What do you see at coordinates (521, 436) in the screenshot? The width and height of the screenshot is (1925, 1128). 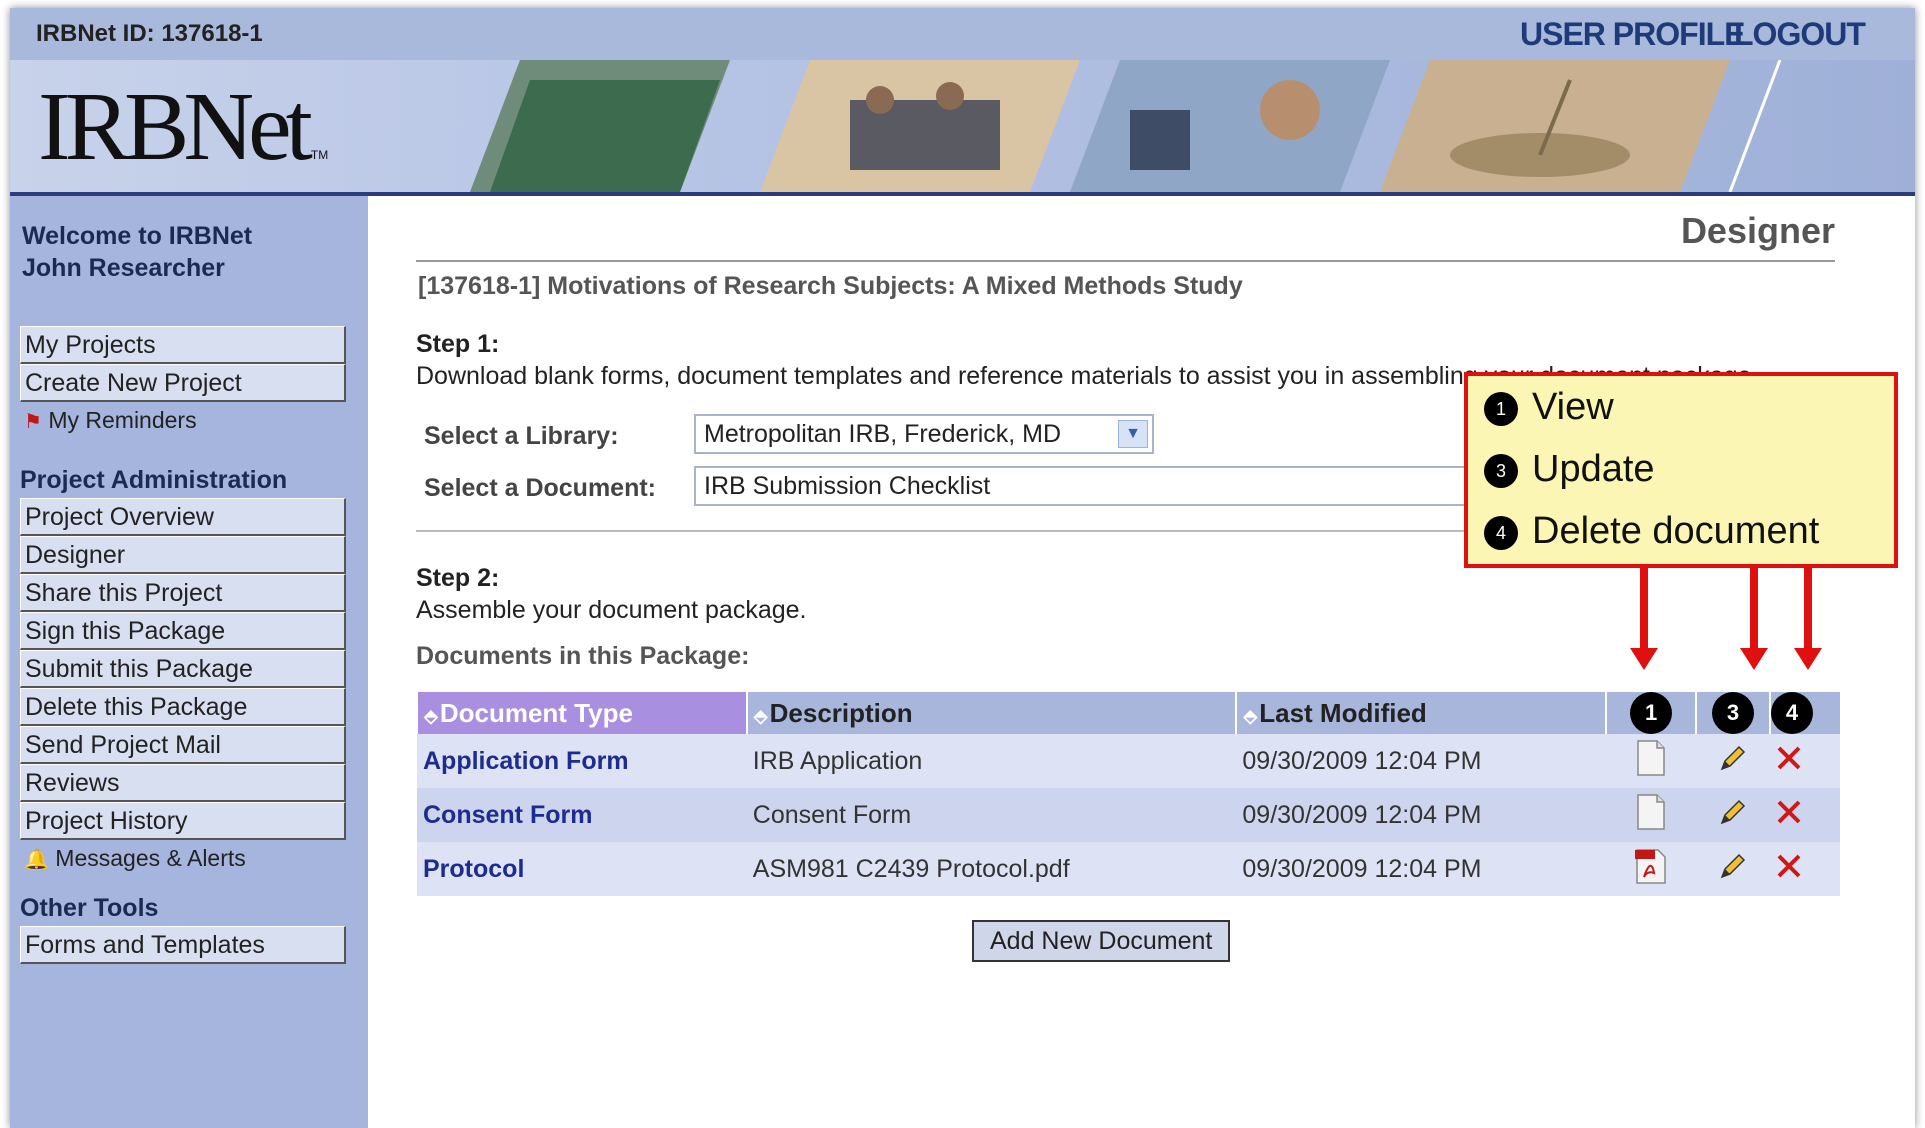 I see `library-label: Select a Library:` at bounding box center [521, 436].